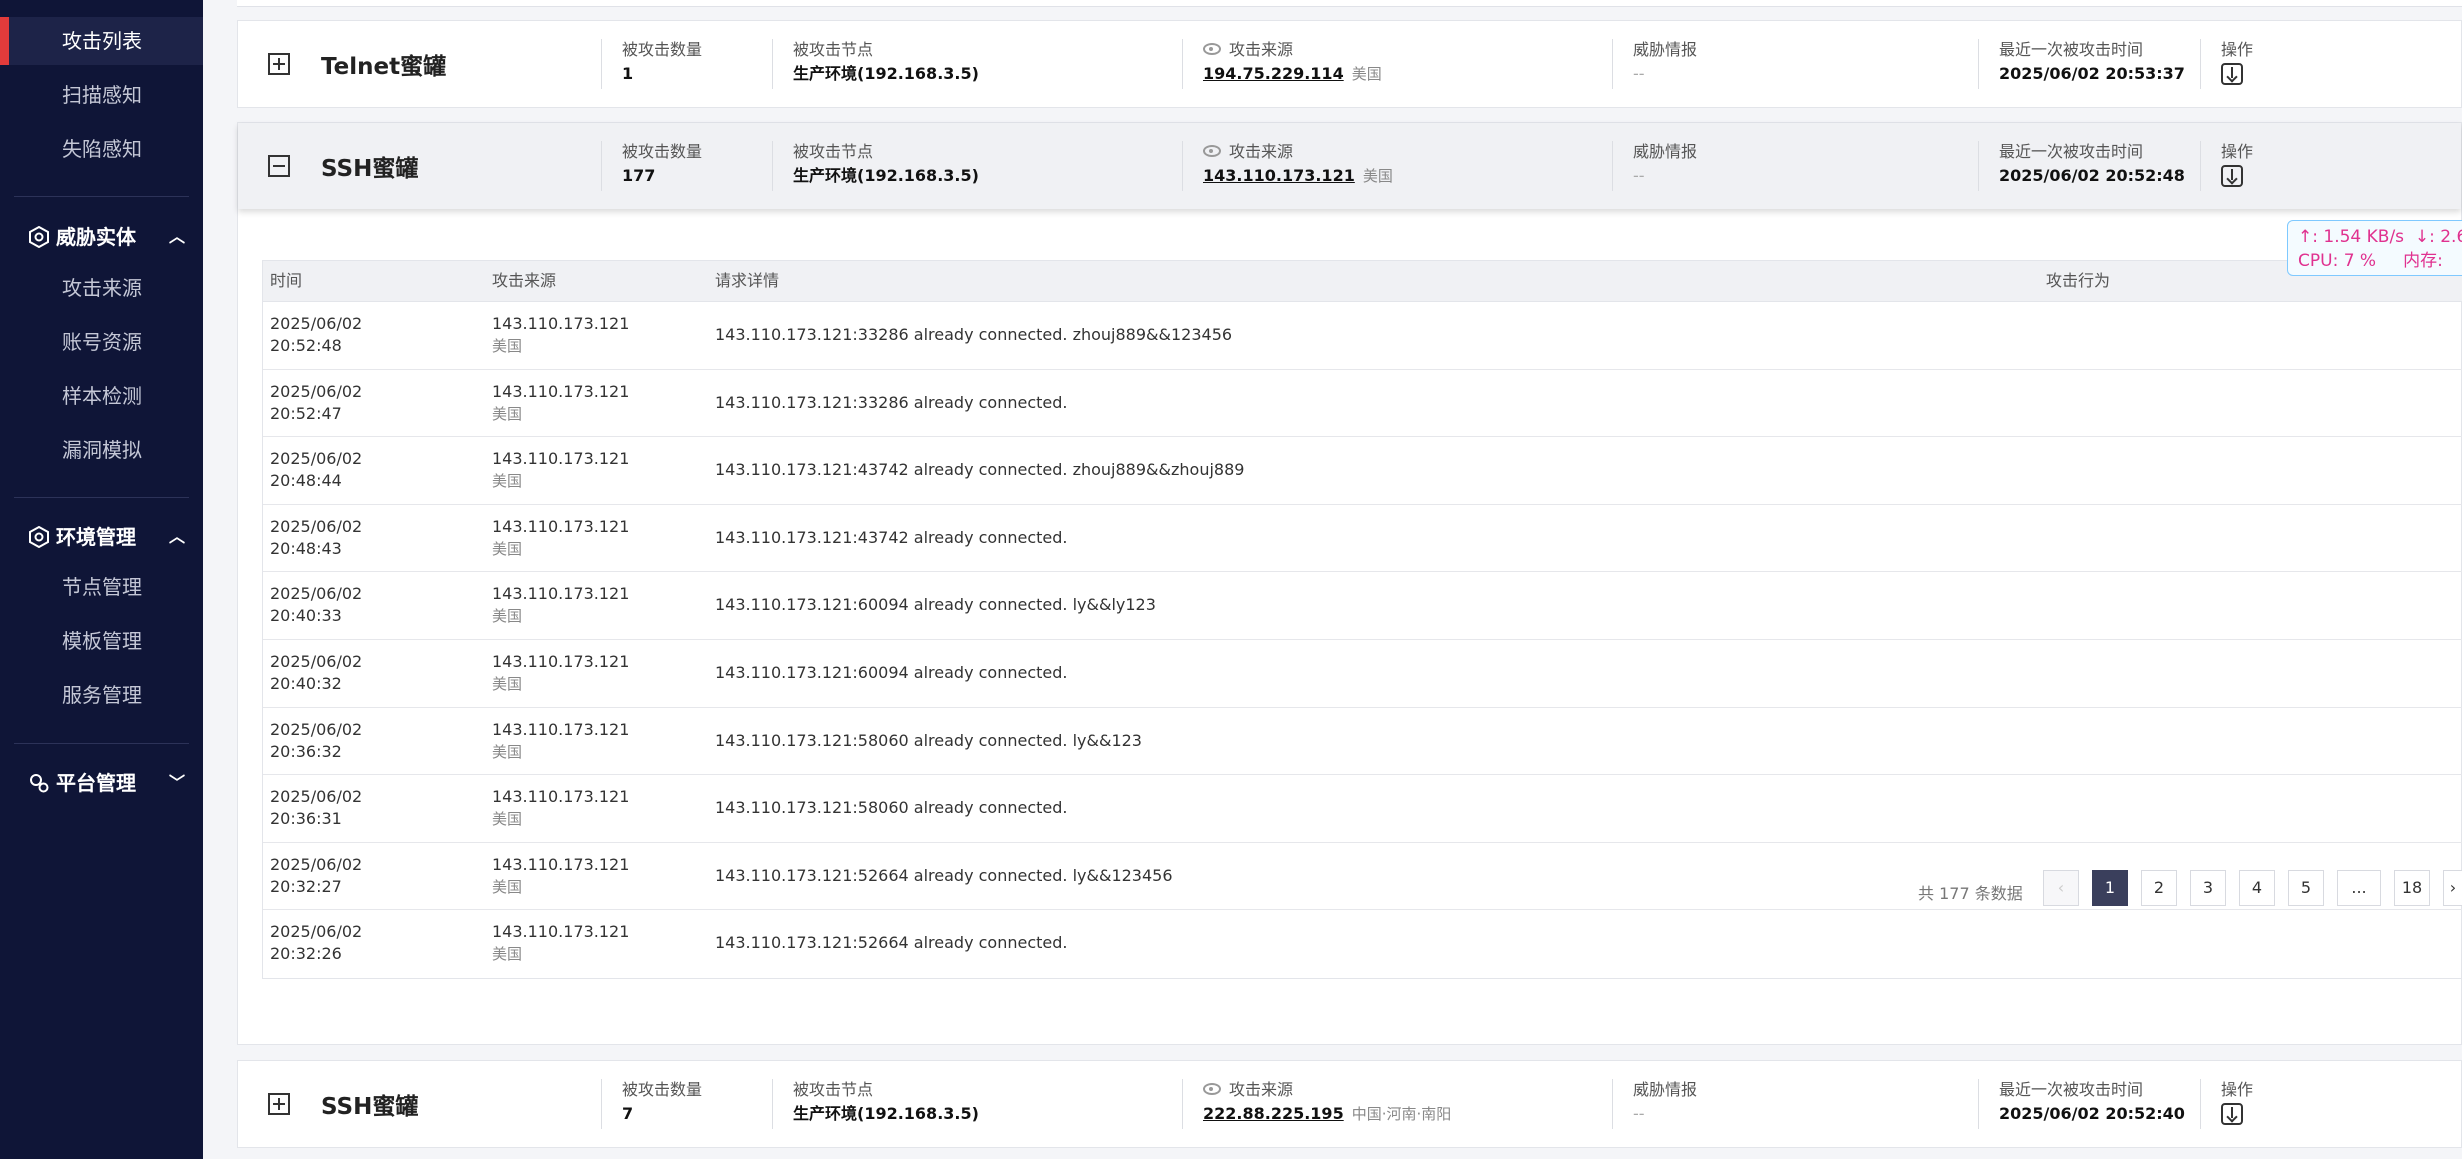 The height and width of the screenshot is (1159, 2462). I want to click on sidebar-item-service-management: 服务管理, so click(101, 695).